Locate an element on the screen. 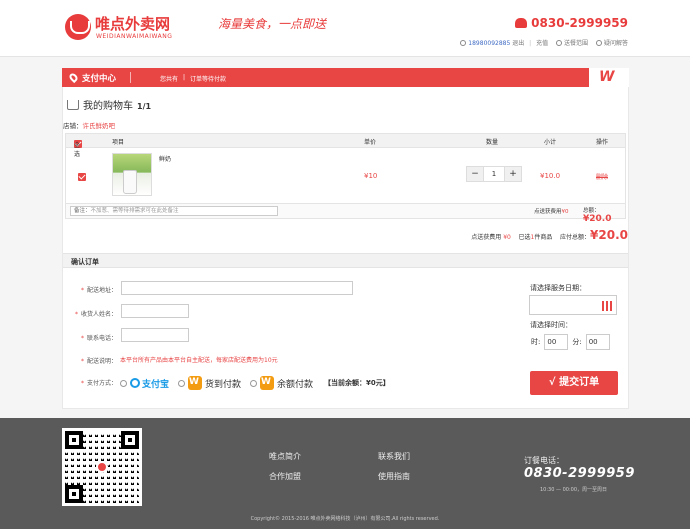 Image resolution: width=690 pixels, height=529 pixels. site-logo: 唯点外卖网 WEIDIANWAIMAIWANG is located at coordinates (133, 28).